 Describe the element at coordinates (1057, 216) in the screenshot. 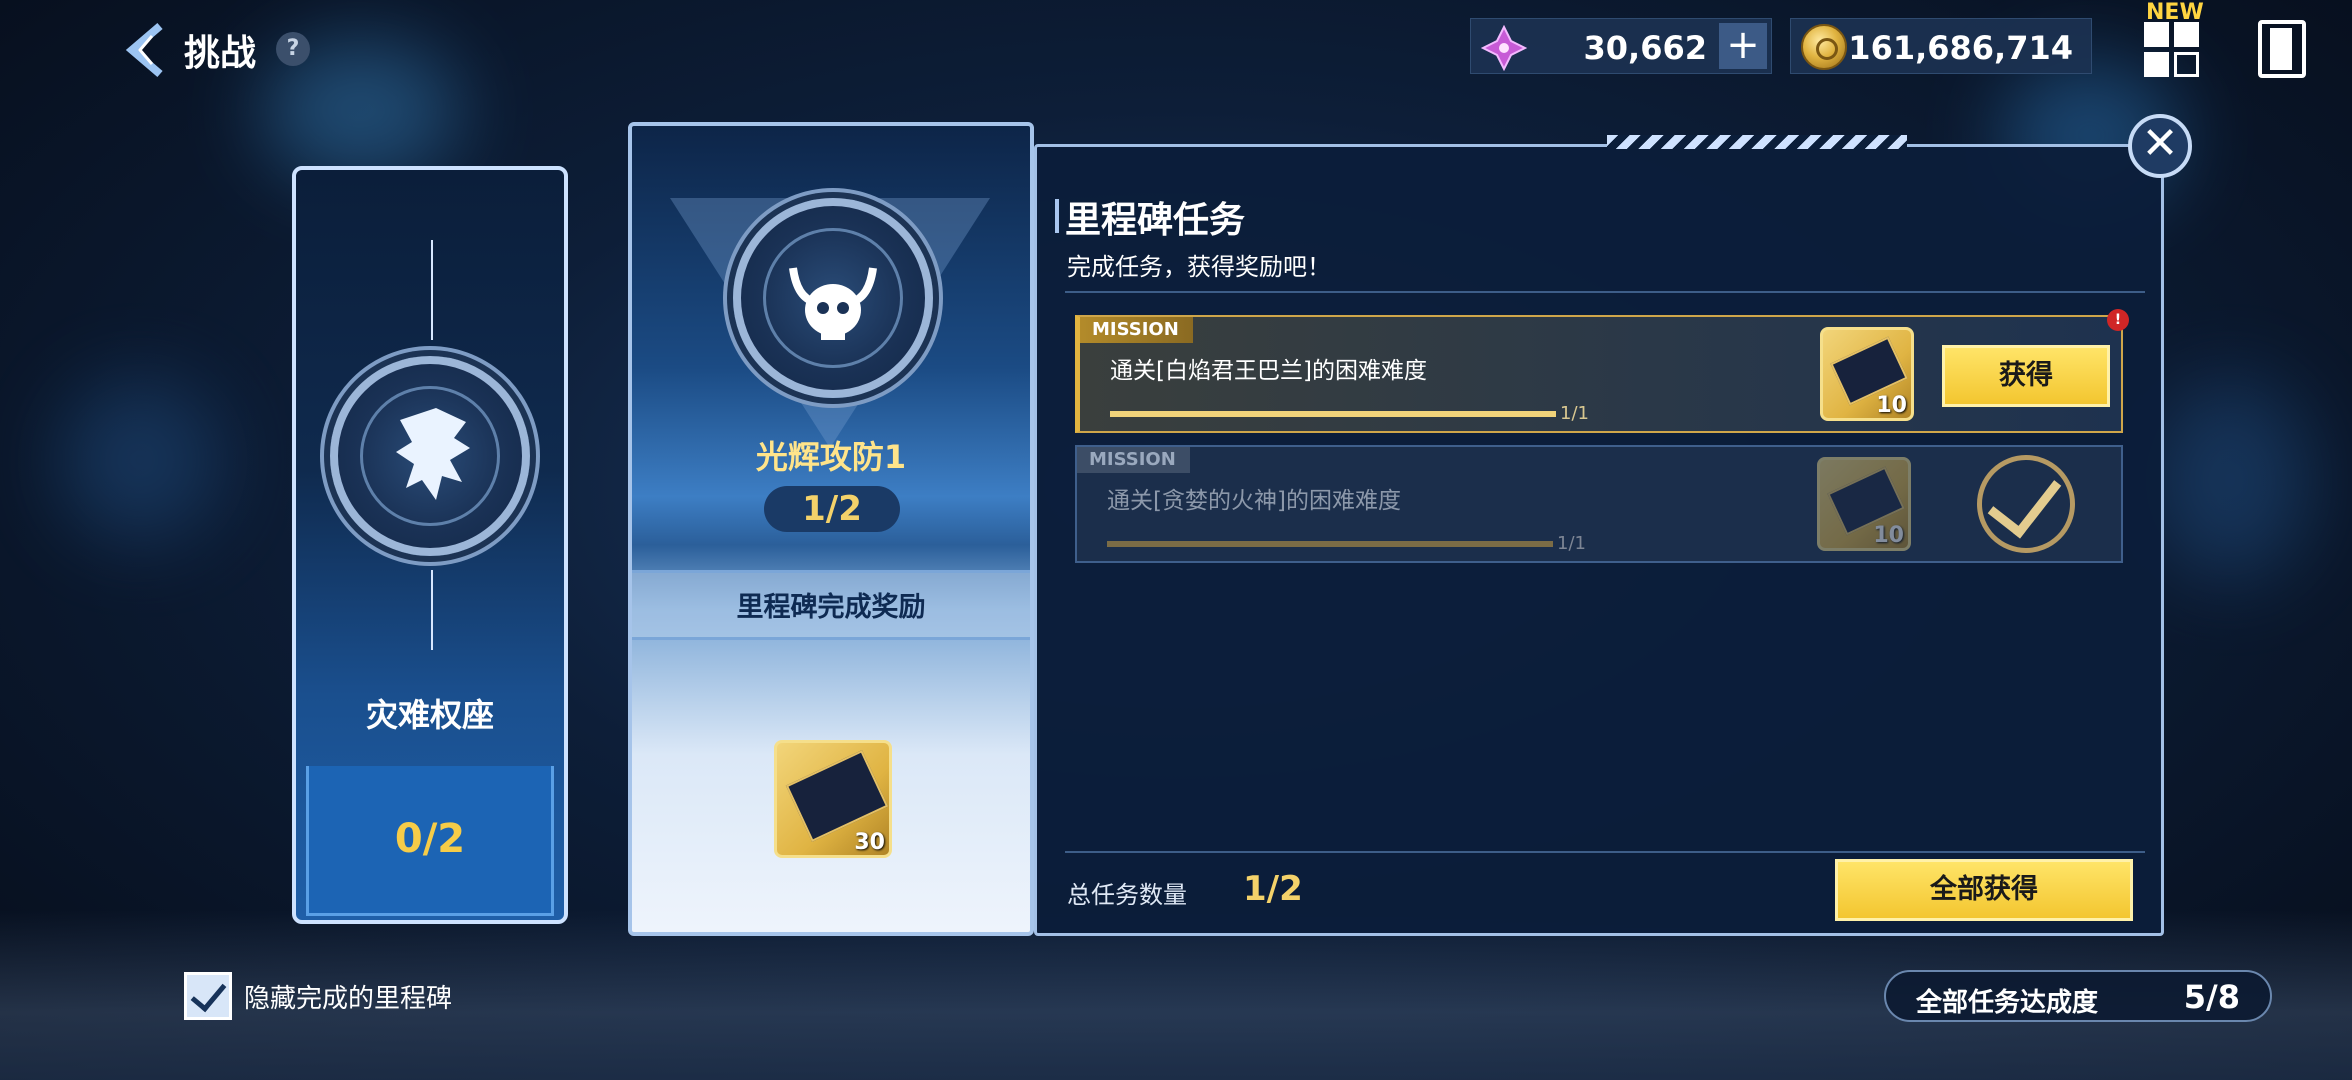

I see `title-marker` at that location.